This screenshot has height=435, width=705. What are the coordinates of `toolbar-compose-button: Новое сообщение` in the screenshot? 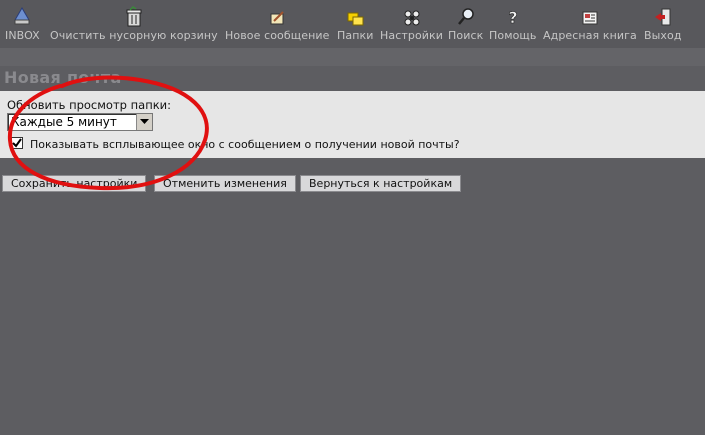 It's located at (277, 26).